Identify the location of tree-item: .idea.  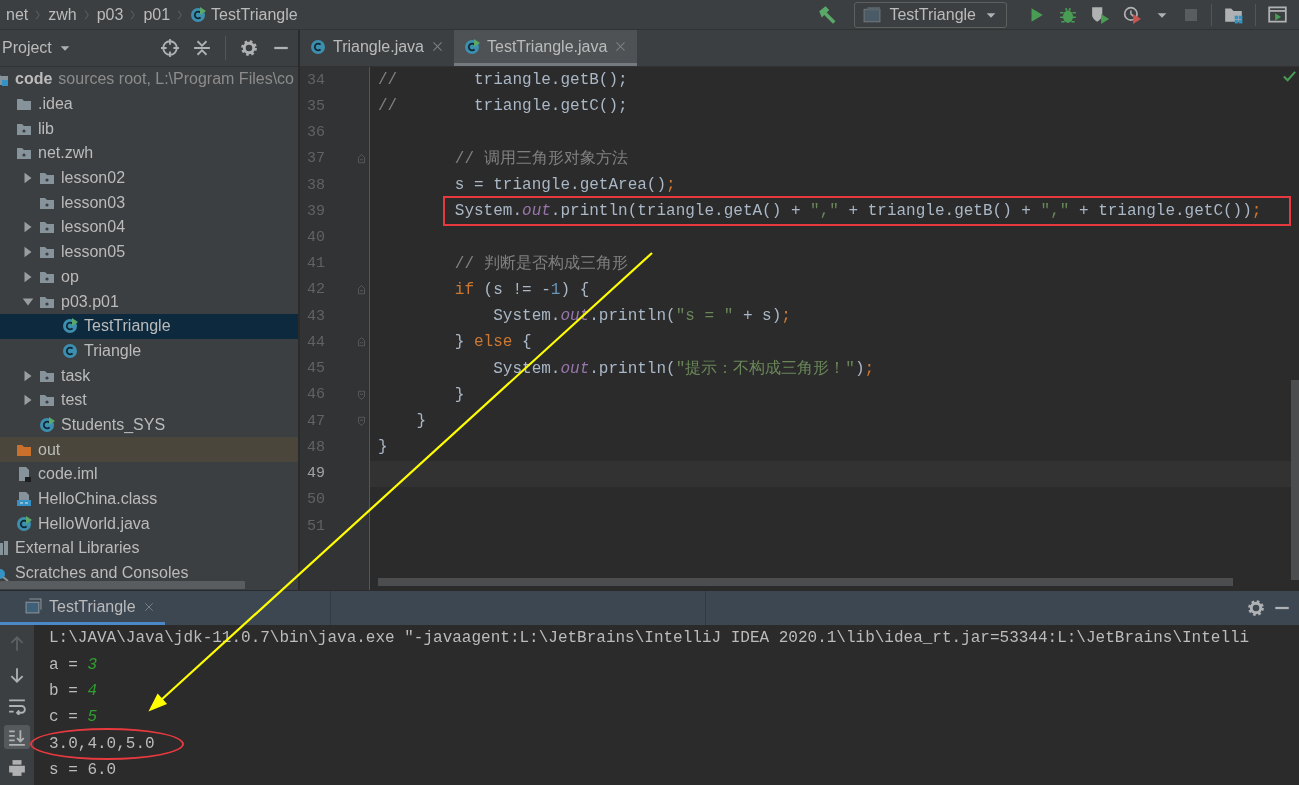
(149, 104).